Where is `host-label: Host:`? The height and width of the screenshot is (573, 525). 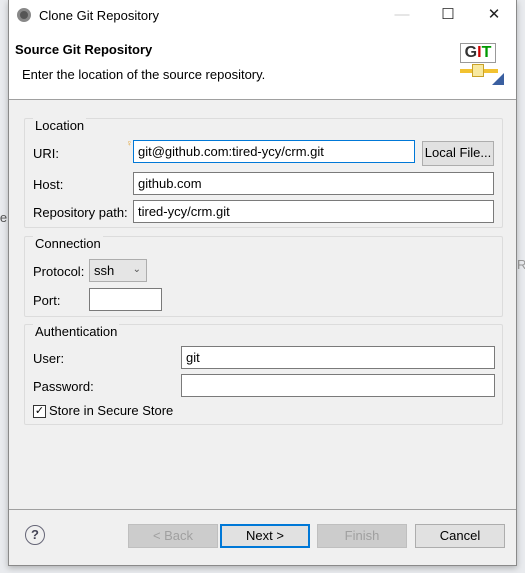 host-label: Host: is located at coordinates (48, 184).